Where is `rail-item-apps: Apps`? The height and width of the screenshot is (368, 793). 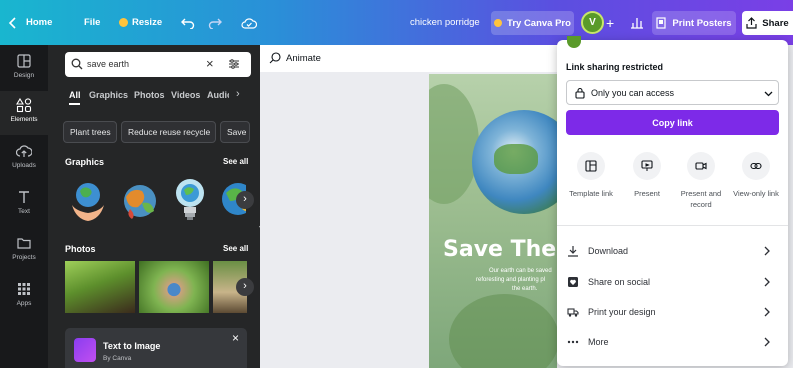
rail-item-apps: Apps is located at coordinates (24, 297).